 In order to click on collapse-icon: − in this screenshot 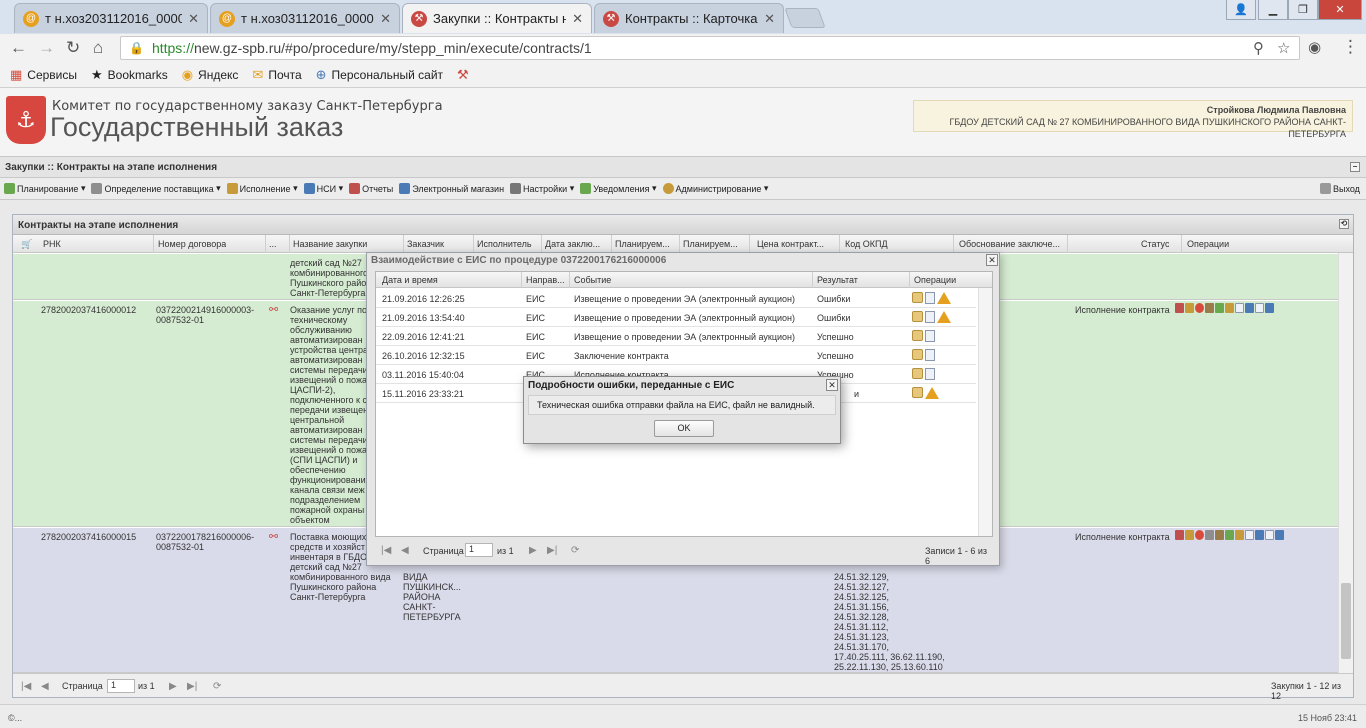, I will do `click(1355, 167)`.